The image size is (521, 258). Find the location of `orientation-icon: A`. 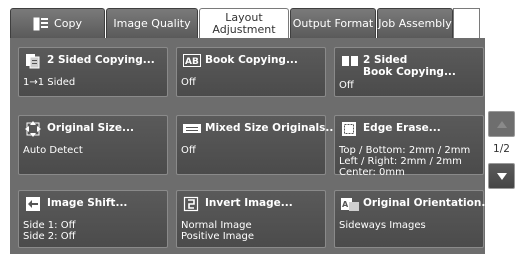

orientation-icon: A is located at coordinates (350, 204).